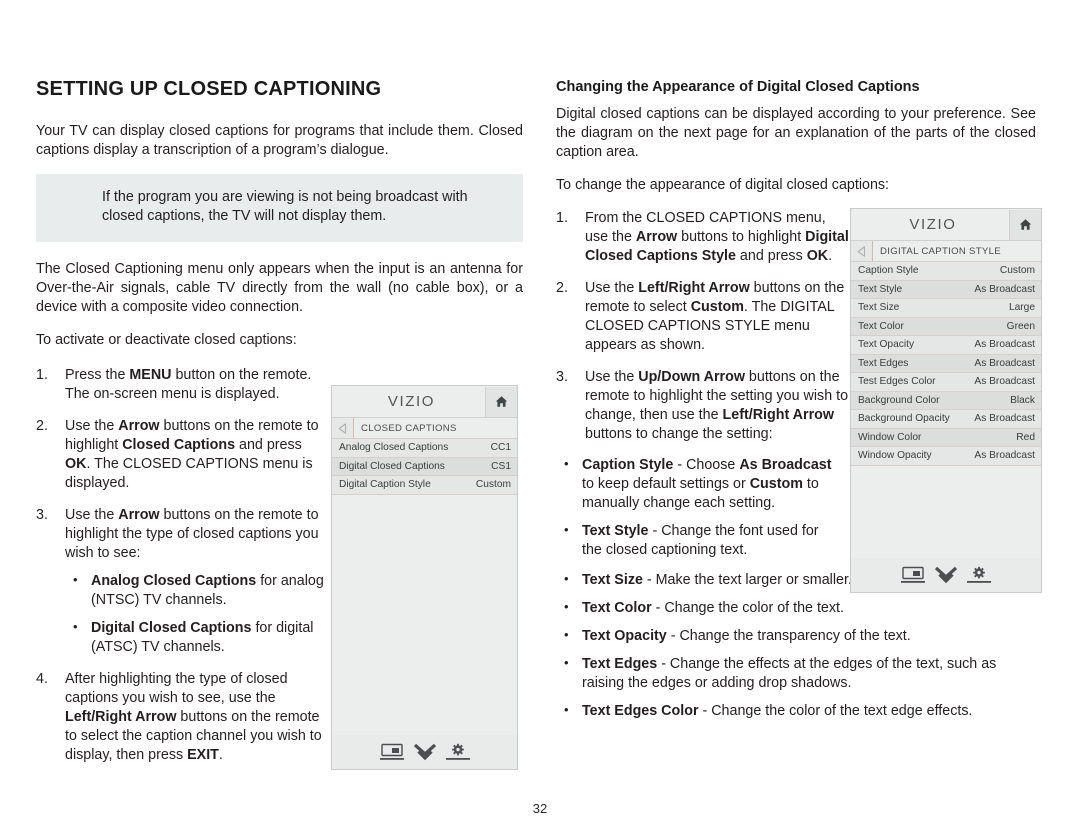 The image size is (1080, 834). Describe the element at coordinates (899, 400) in the screenshot. I see `tv-menu-row-label: Background Color` at that location.